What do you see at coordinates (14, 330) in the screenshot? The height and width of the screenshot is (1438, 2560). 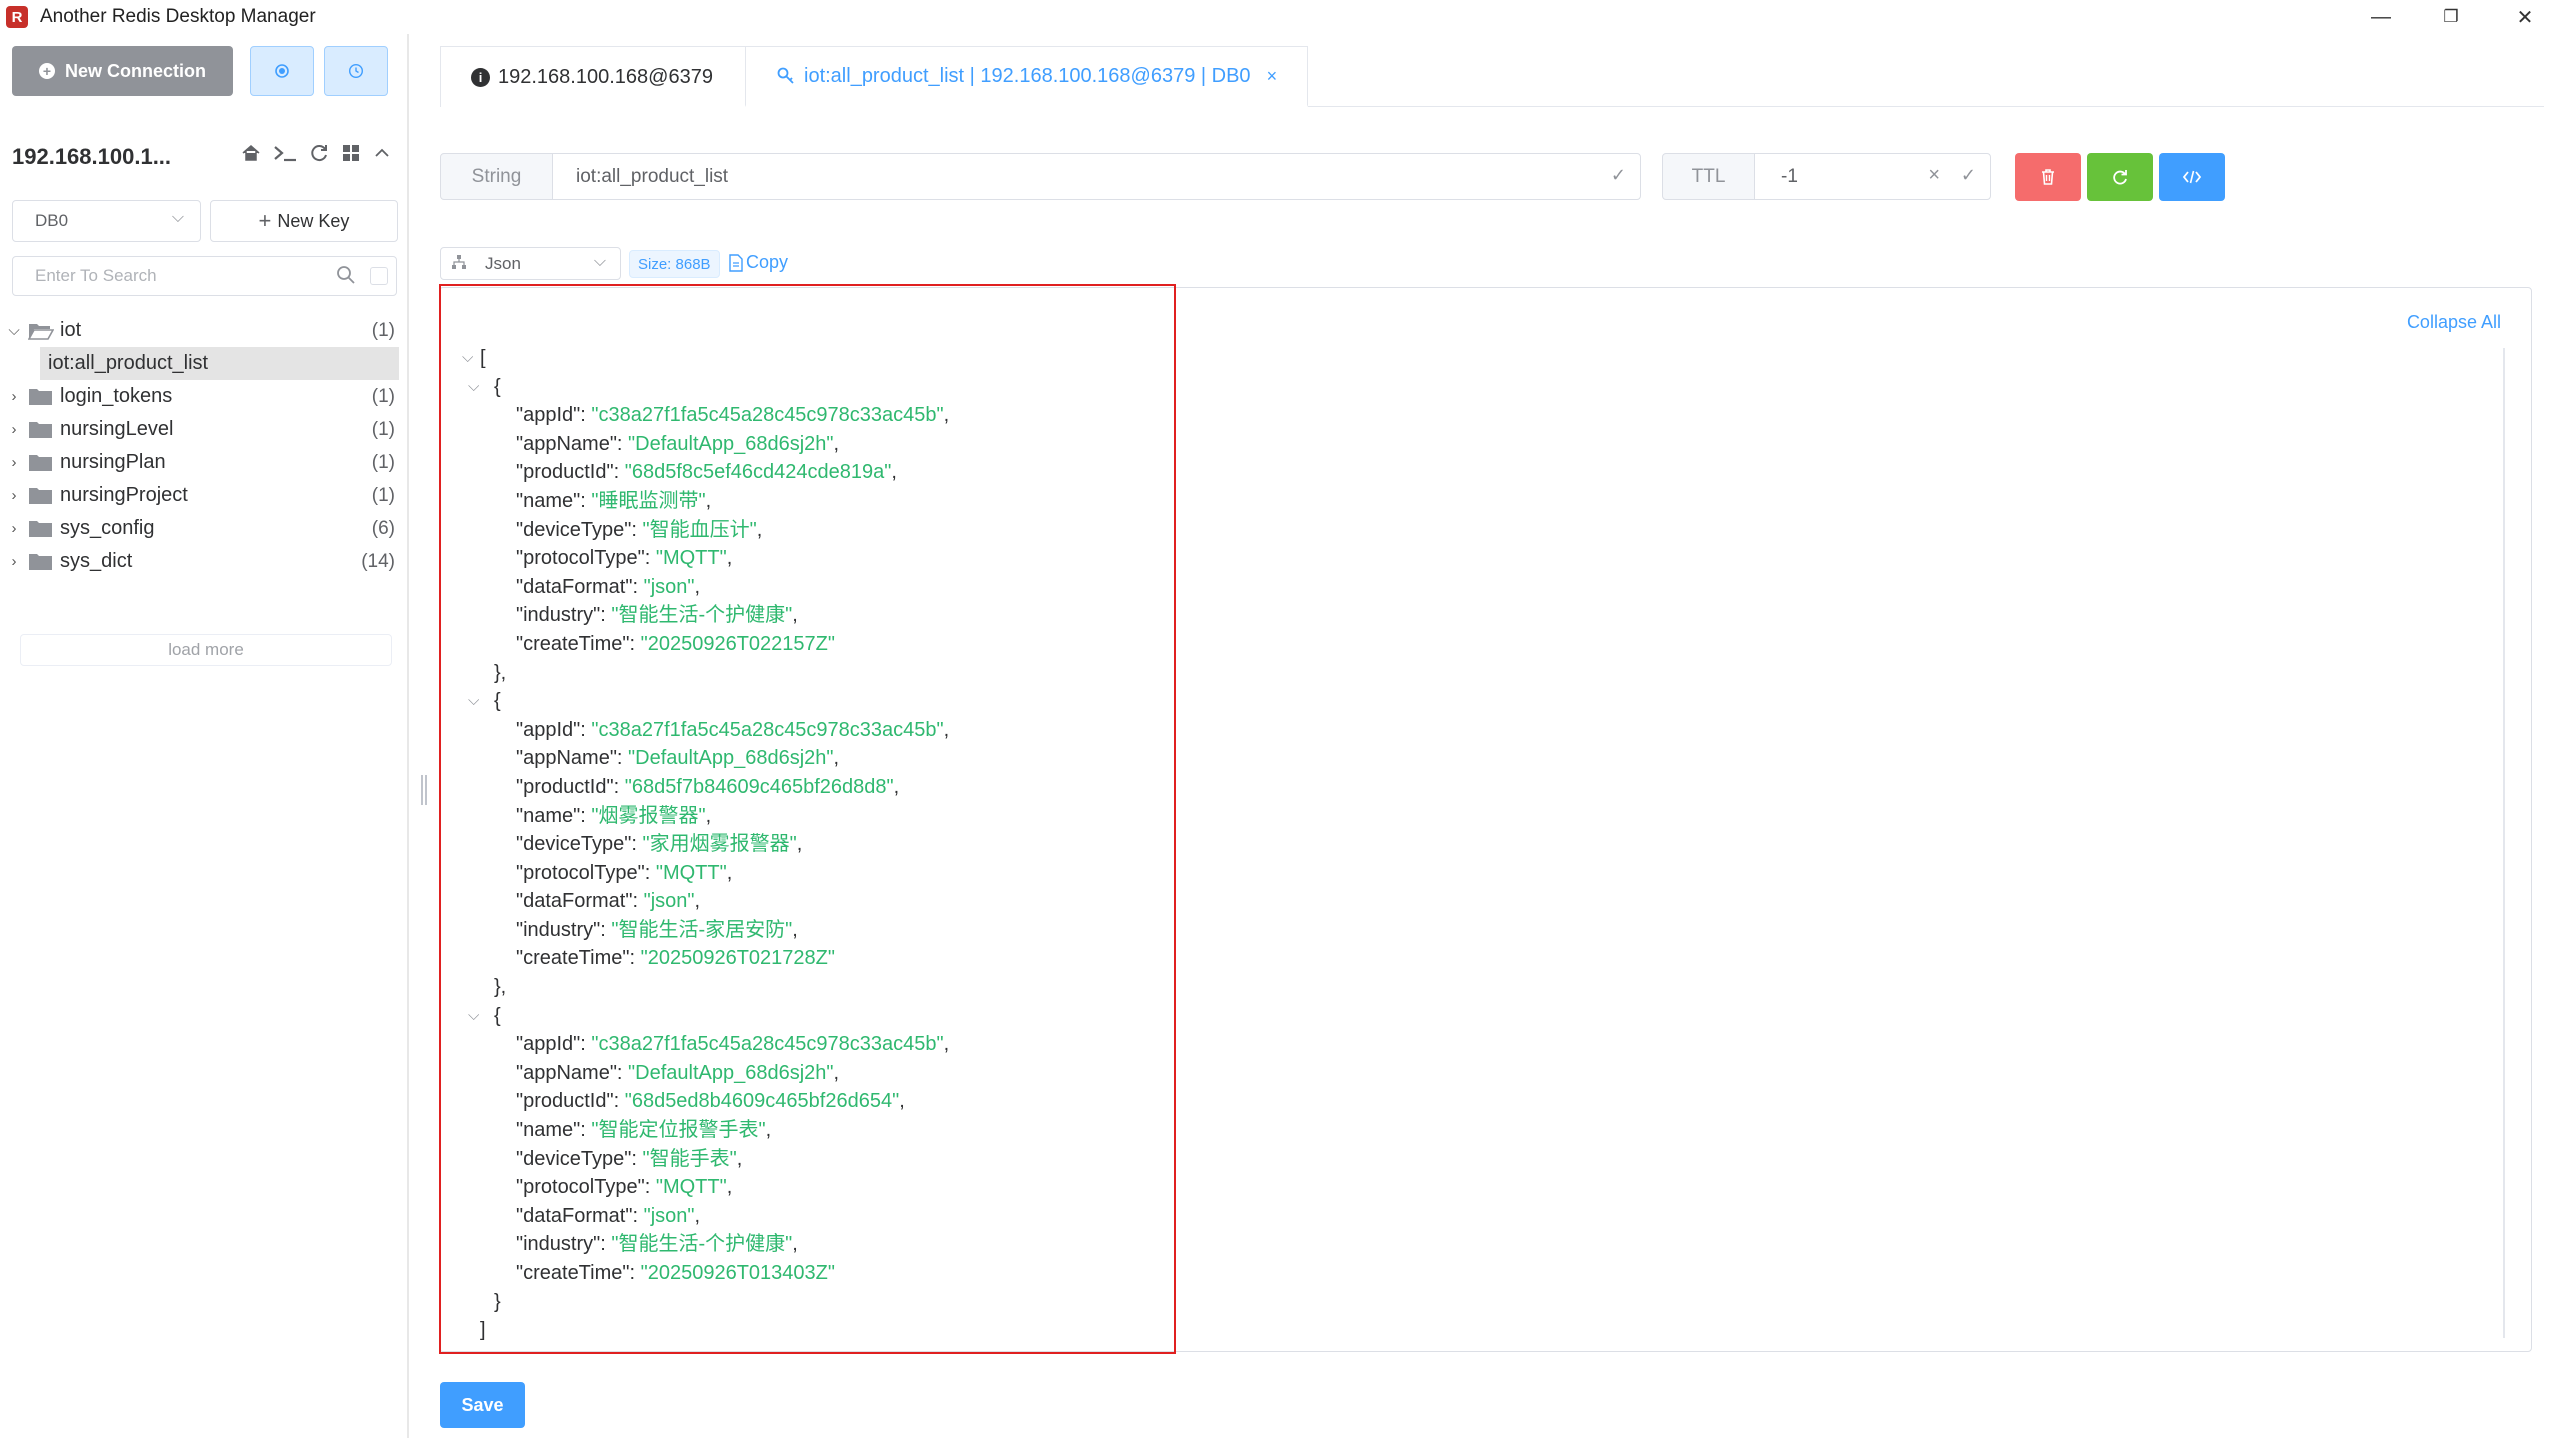 I see `chevron-down-icon: ⌵` at bounding box center [14, 330].